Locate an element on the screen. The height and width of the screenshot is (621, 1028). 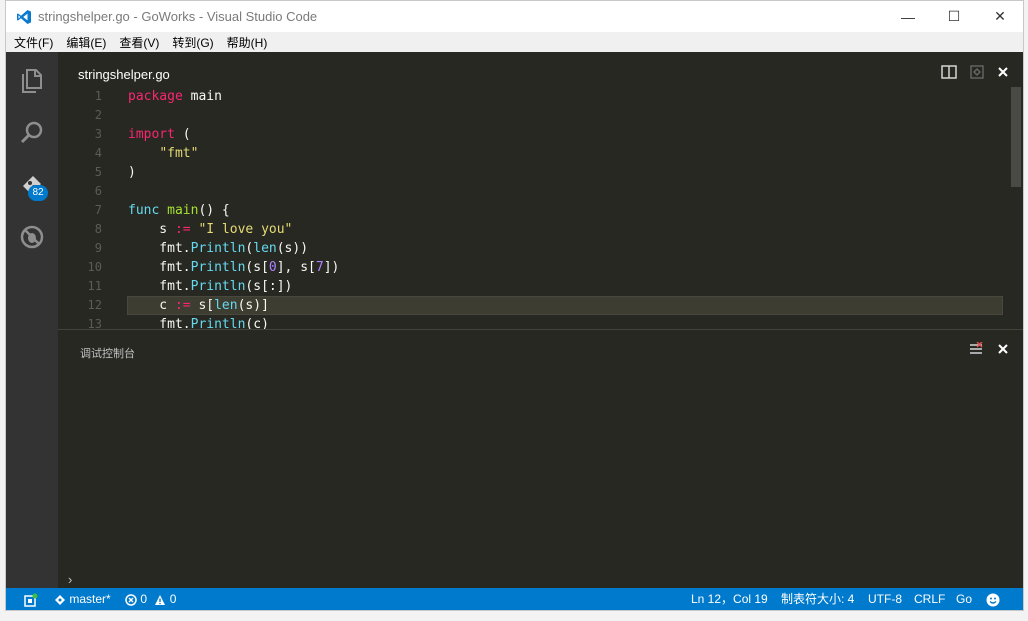
explorer-button is located at coordinates (32, 81).